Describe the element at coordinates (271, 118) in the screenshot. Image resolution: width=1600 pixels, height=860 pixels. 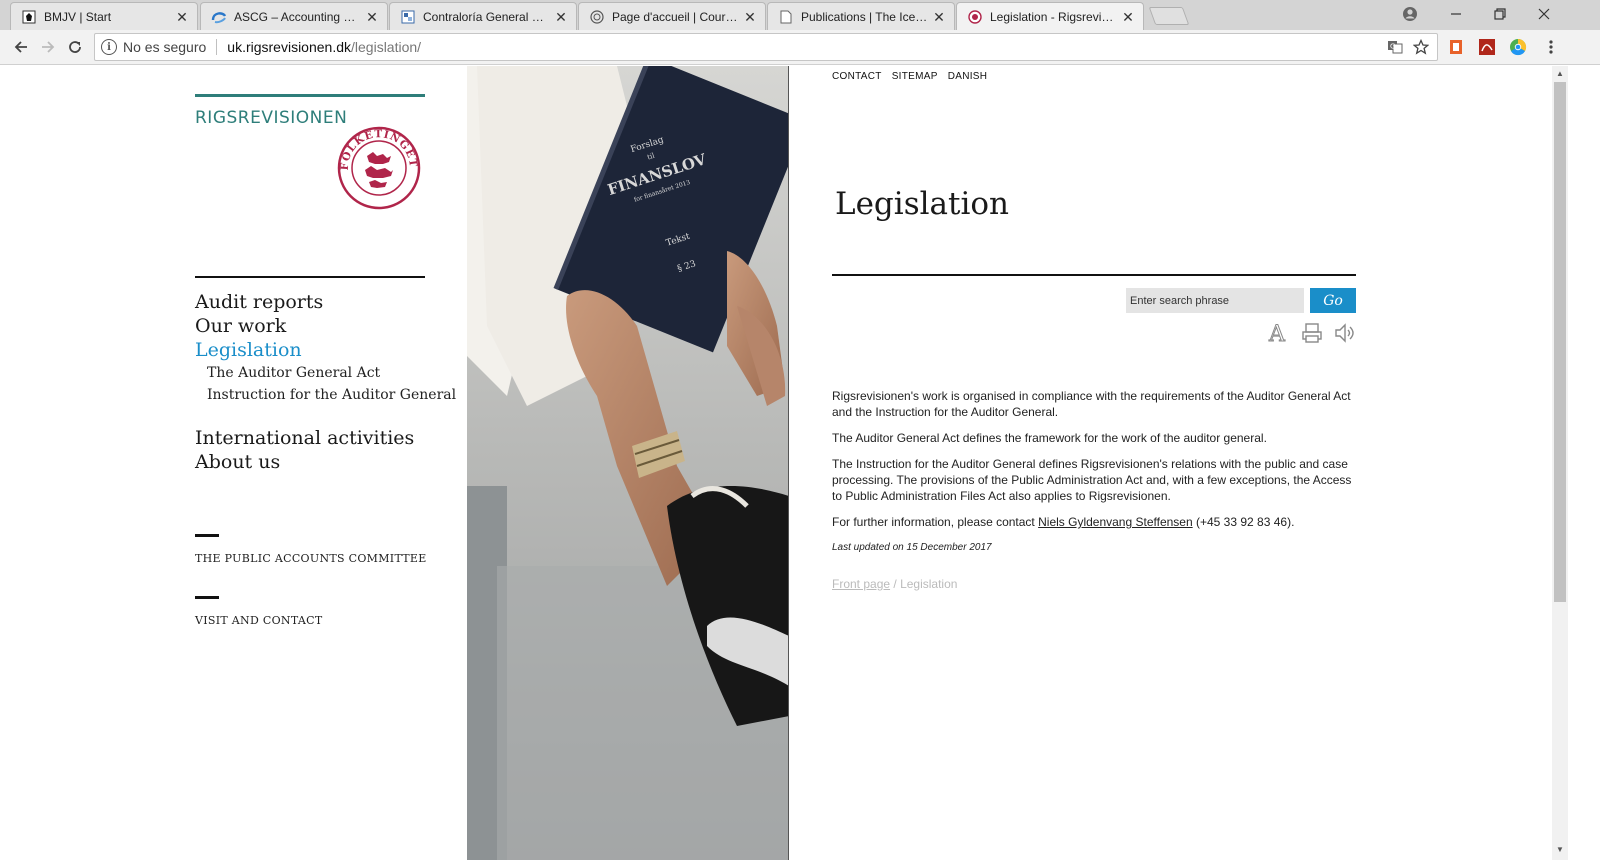
I see `site-logo: RIGSREVISIONEN` at that location.